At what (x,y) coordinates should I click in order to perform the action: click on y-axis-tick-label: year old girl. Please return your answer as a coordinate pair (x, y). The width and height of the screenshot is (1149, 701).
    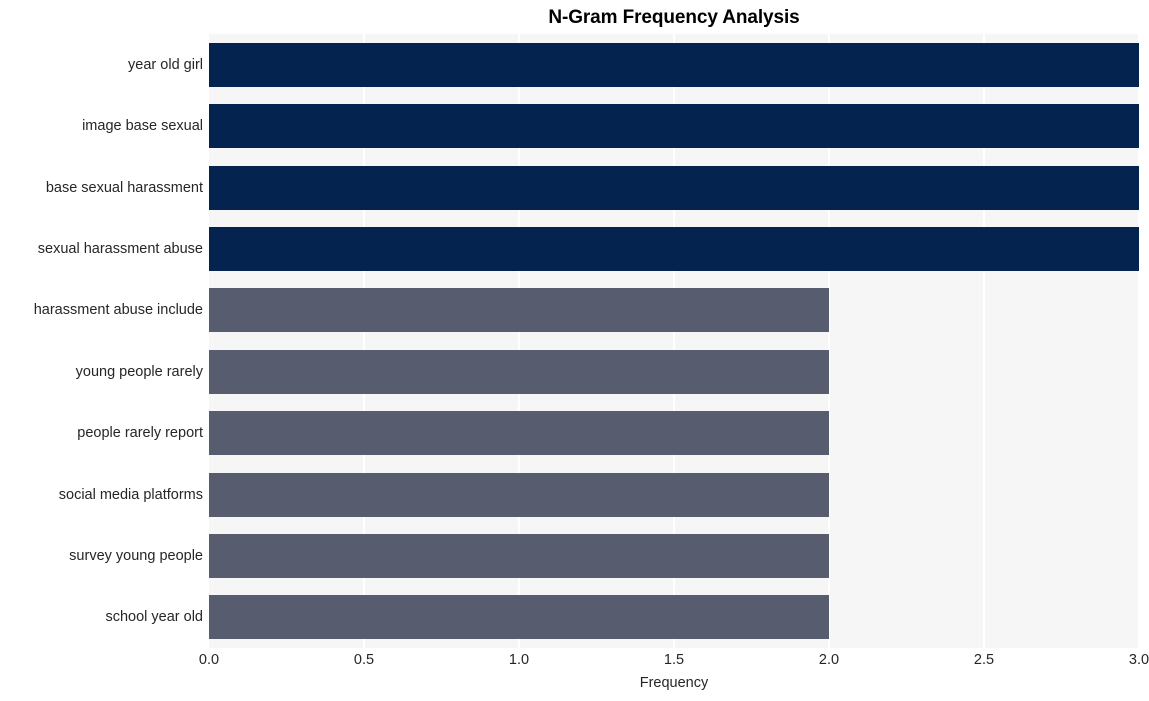
    Looking at the image, I should click on (165, 64).